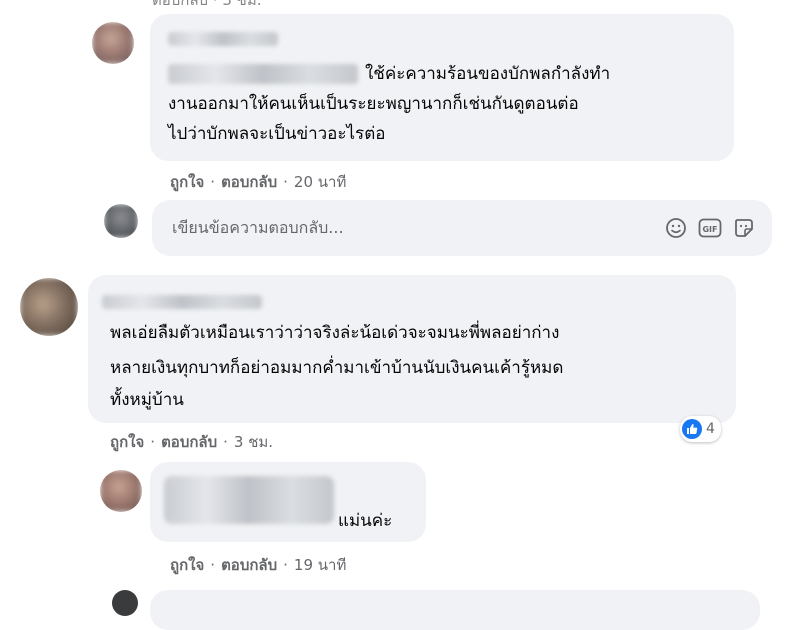  I want to click on reaction-count: 4, so click(710, 429).